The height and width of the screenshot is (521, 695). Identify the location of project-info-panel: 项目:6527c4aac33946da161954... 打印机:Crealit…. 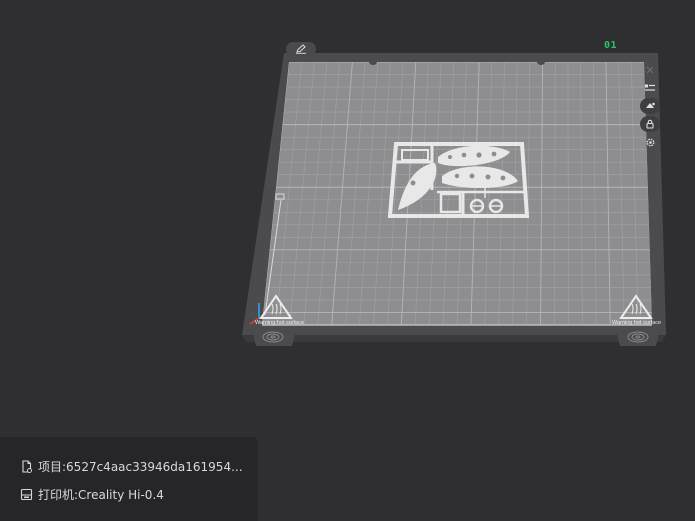
(129, 479).